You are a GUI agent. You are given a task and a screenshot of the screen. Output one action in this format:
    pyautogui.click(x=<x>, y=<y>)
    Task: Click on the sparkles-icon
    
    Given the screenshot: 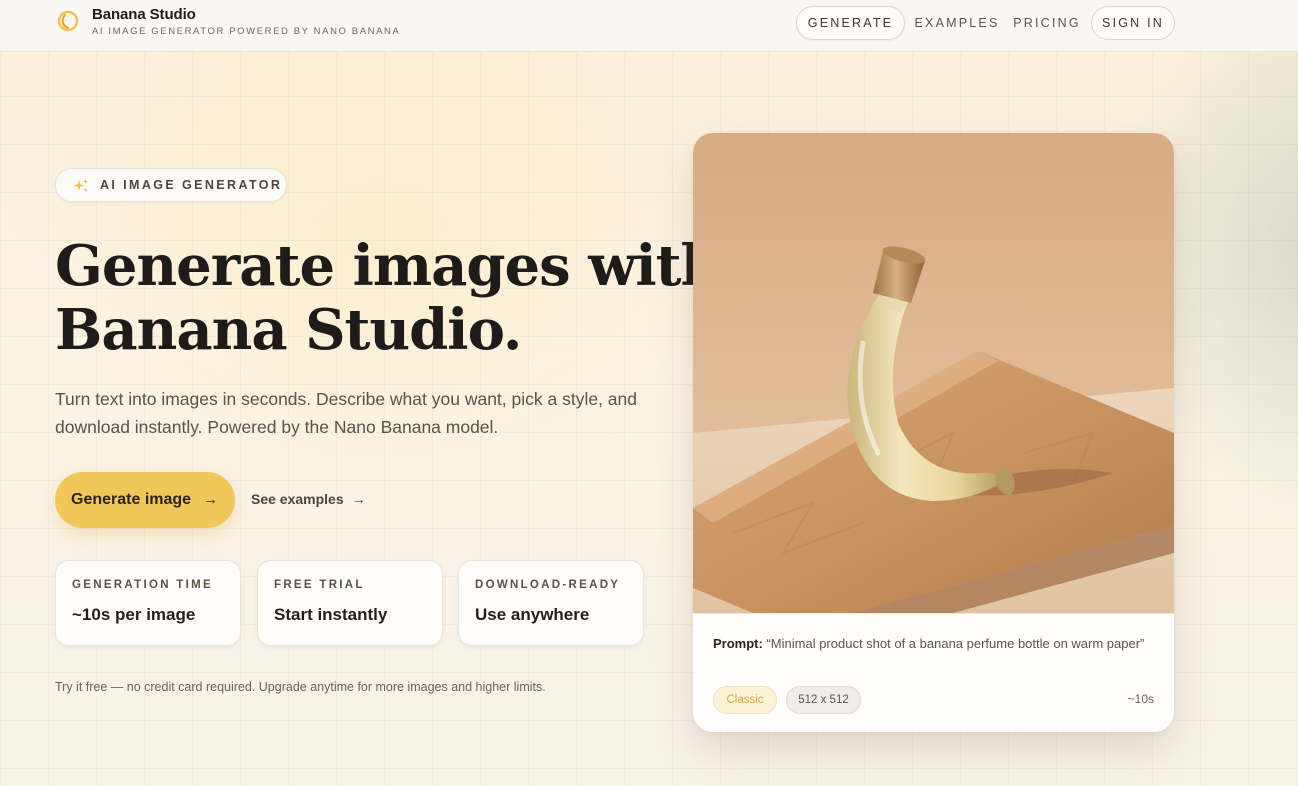 What is the action you would take?
    pyautogui.click(x=80, y=185)
    